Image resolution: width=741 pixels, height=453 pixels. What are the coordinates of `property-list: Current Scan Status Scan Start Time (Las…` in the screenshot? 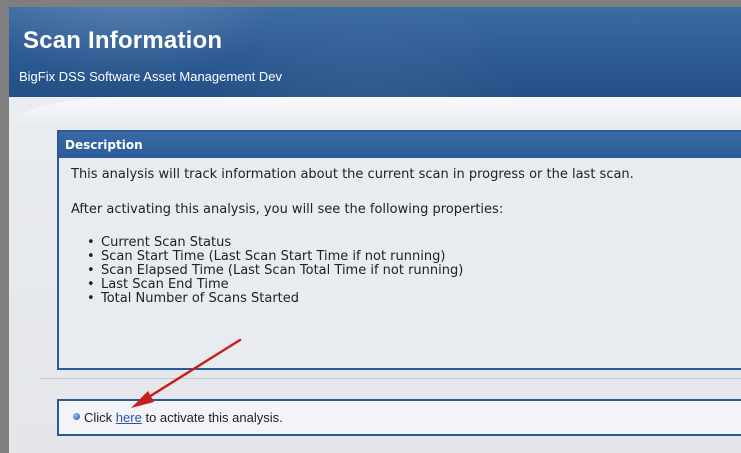 It's located at (406, 271).